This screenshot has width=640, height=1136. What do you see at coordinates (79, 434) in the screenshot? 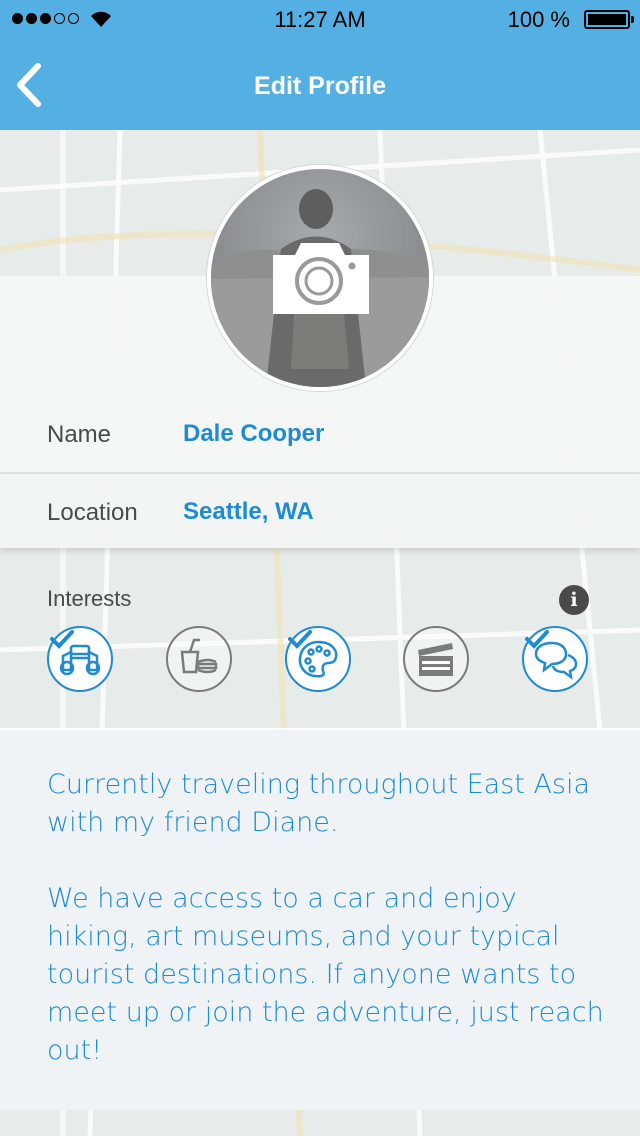
I see `name-label: Name` at bounding box center [79, 434].